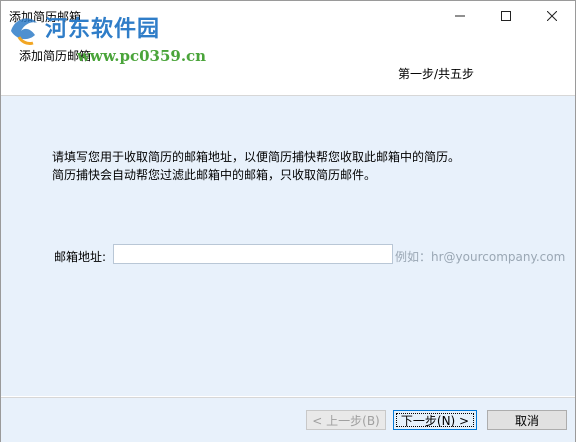 The image size is (576, 442). I want to click on email-label: 邮箱地址:, so click(80, 257).